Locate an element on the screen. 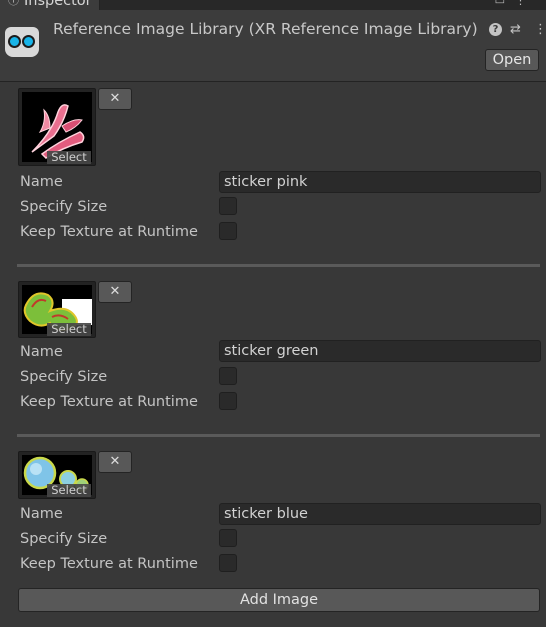 The image size is (546, 627). name-field: sticker pink is located at coordinates (380, 182).